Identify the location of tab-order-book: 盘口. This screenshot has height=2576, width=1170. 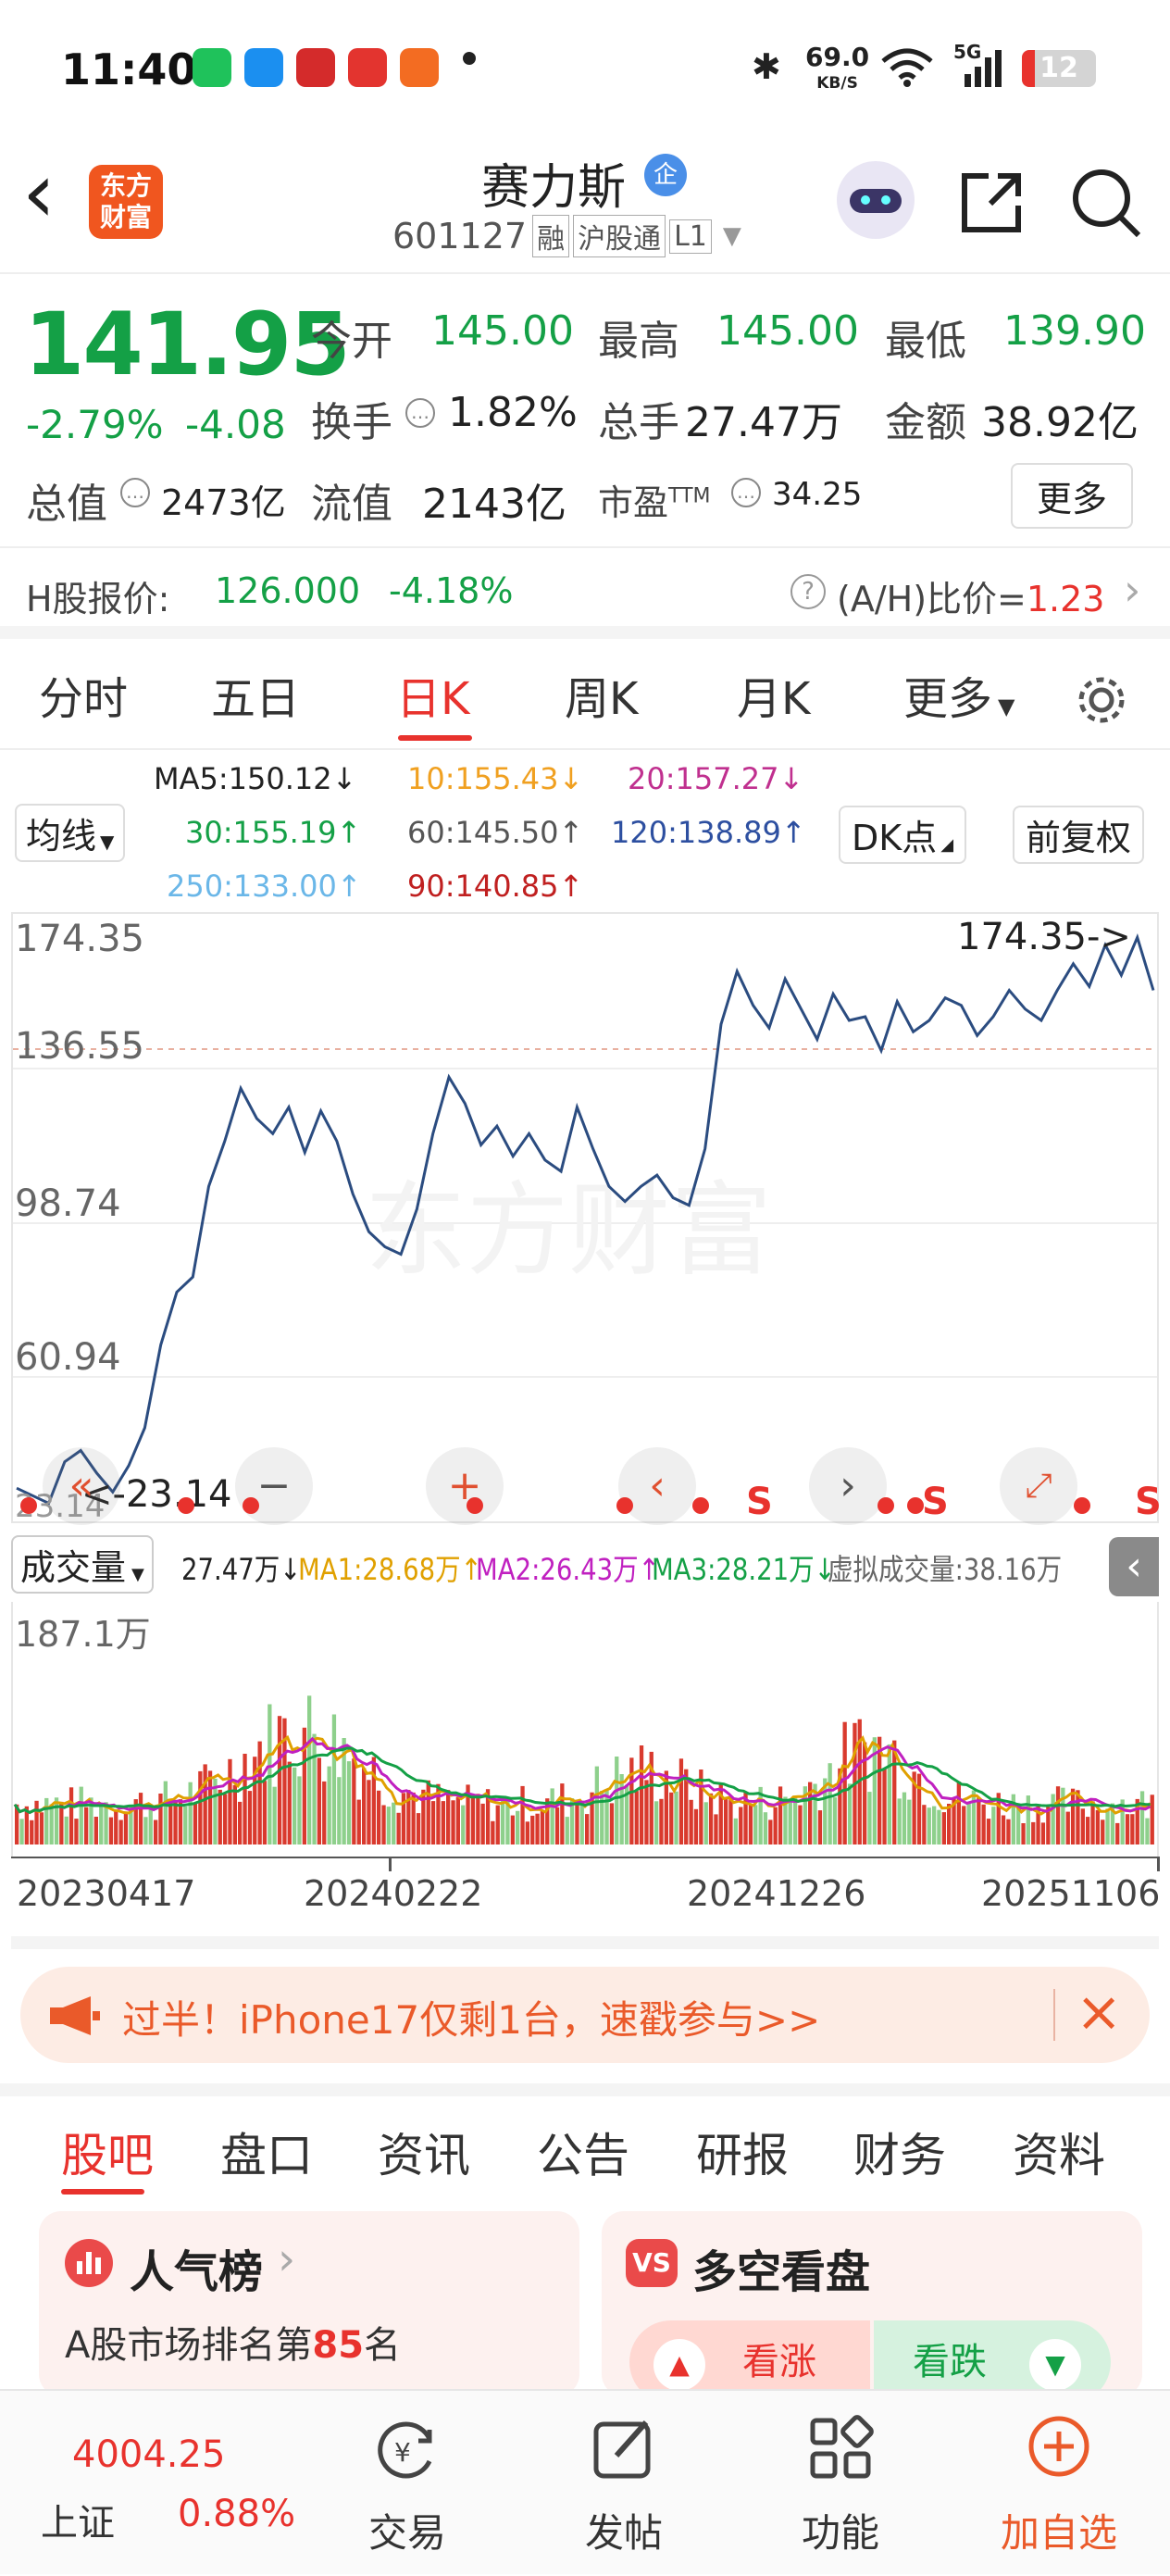
(266, 2152).